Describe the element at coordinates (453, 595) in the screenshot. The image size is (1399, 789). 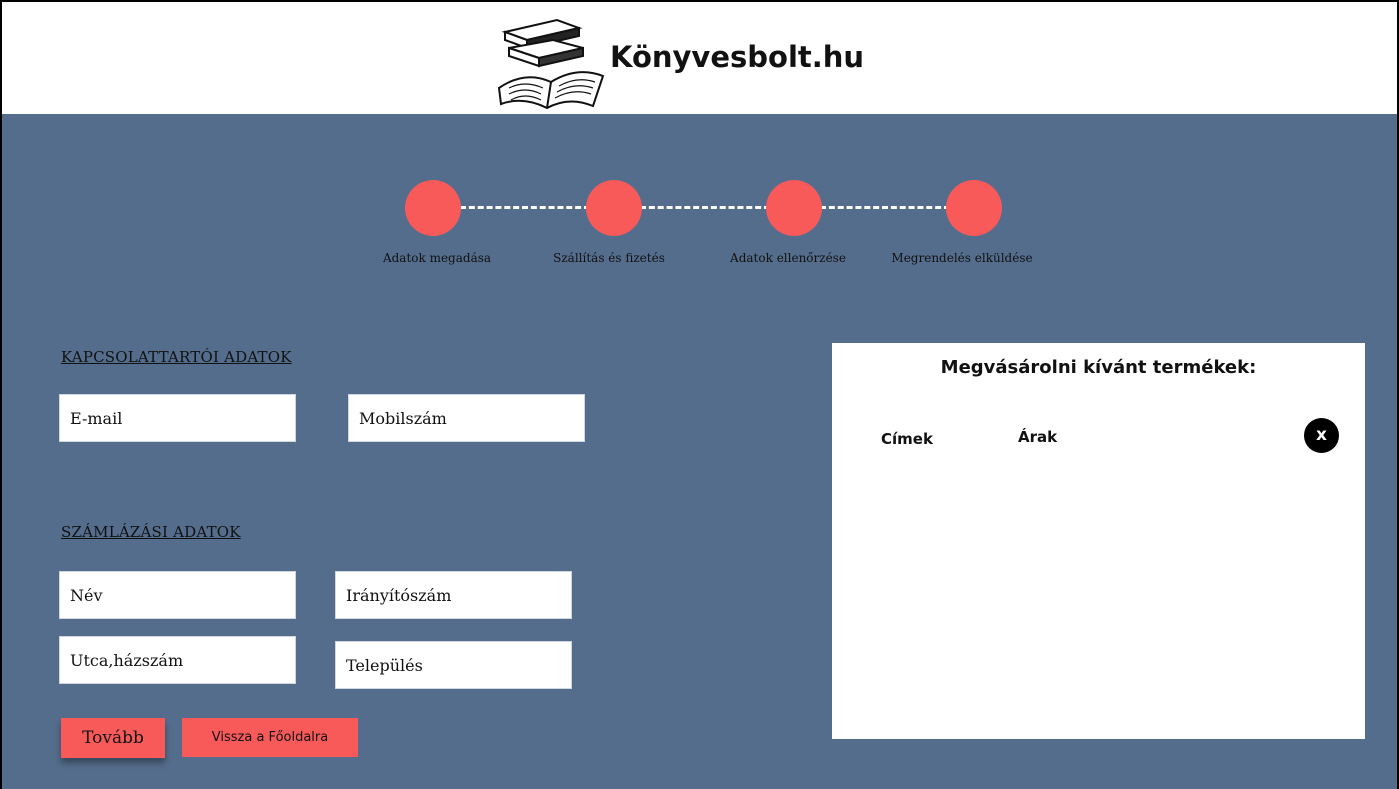
I see `zip-code-field` at that location.